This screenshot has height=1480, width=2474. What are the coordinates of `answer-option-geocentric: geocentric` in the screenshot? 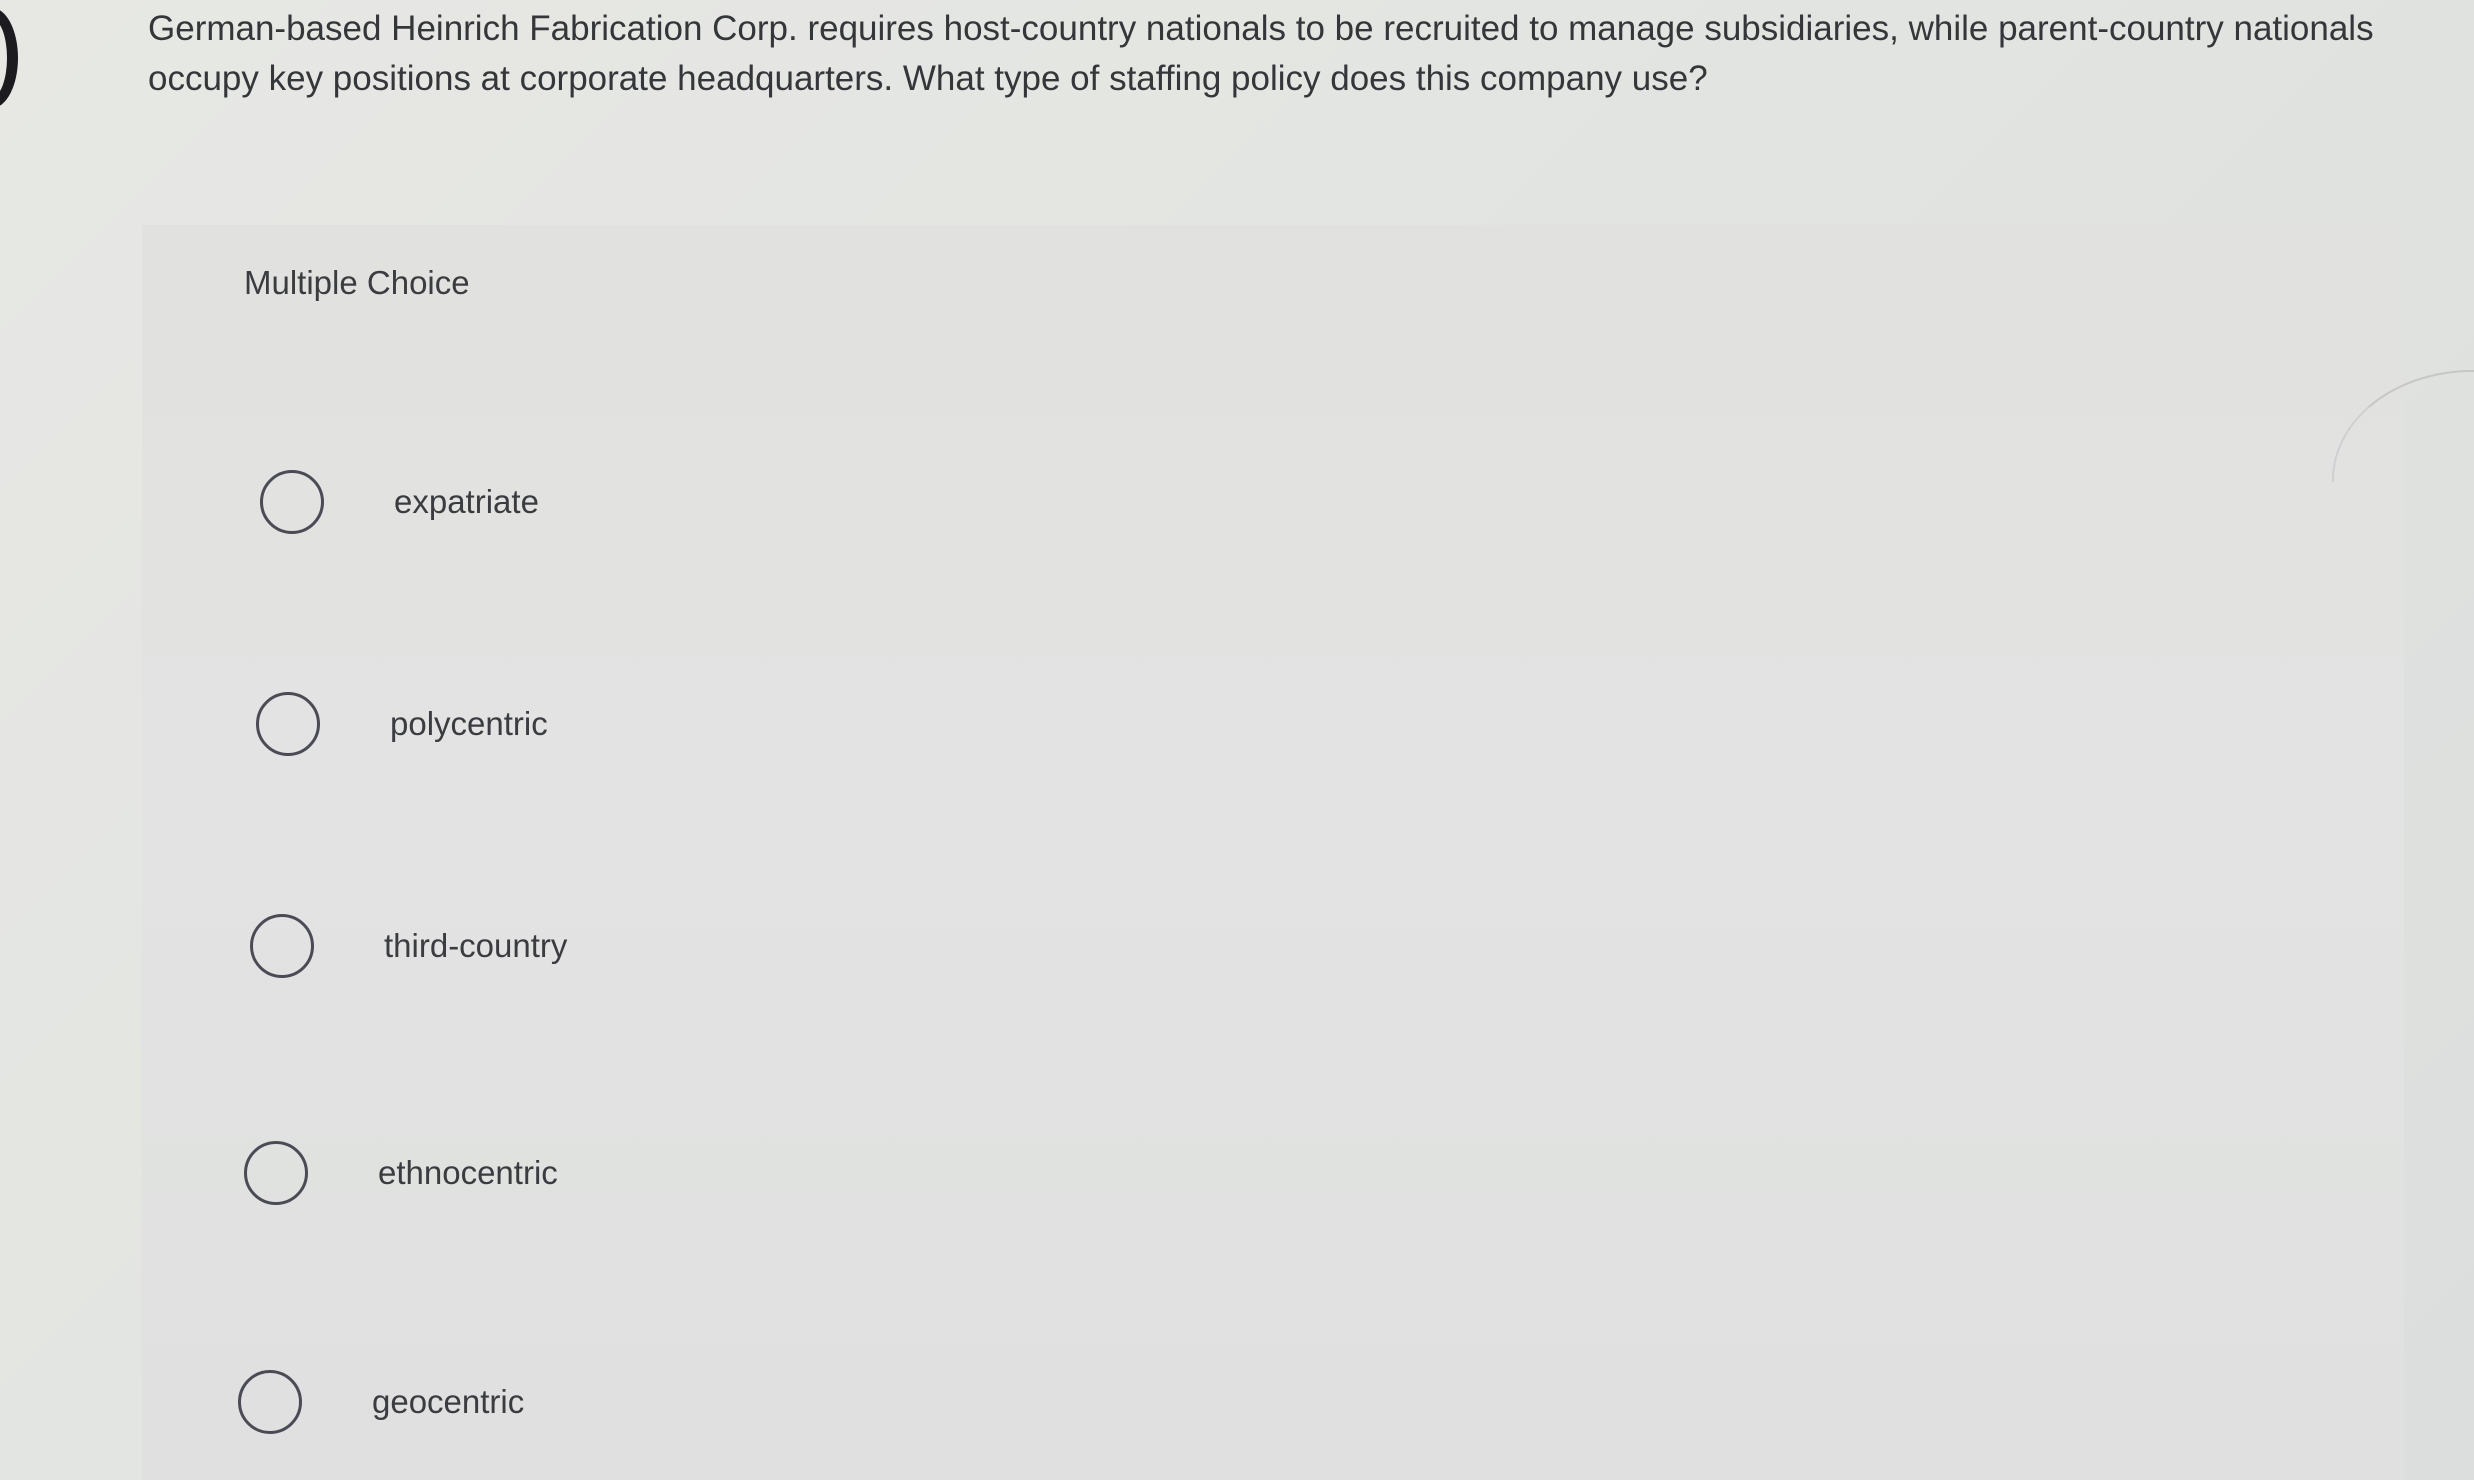 It's located at (381, 1402).